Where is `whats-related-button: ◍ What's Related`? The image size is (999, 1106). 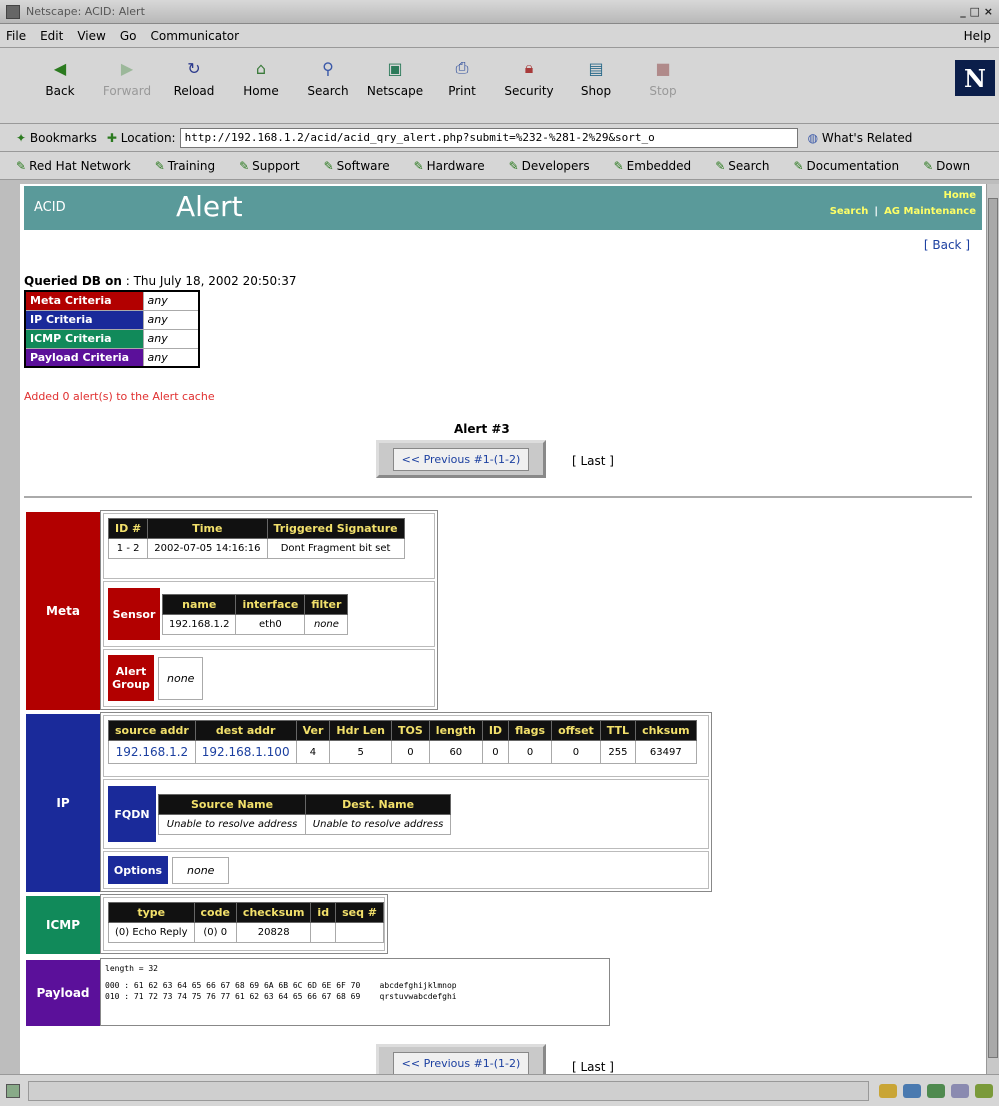 whats-related-button: ◍ What's Related is located at coordinates (860, 138).